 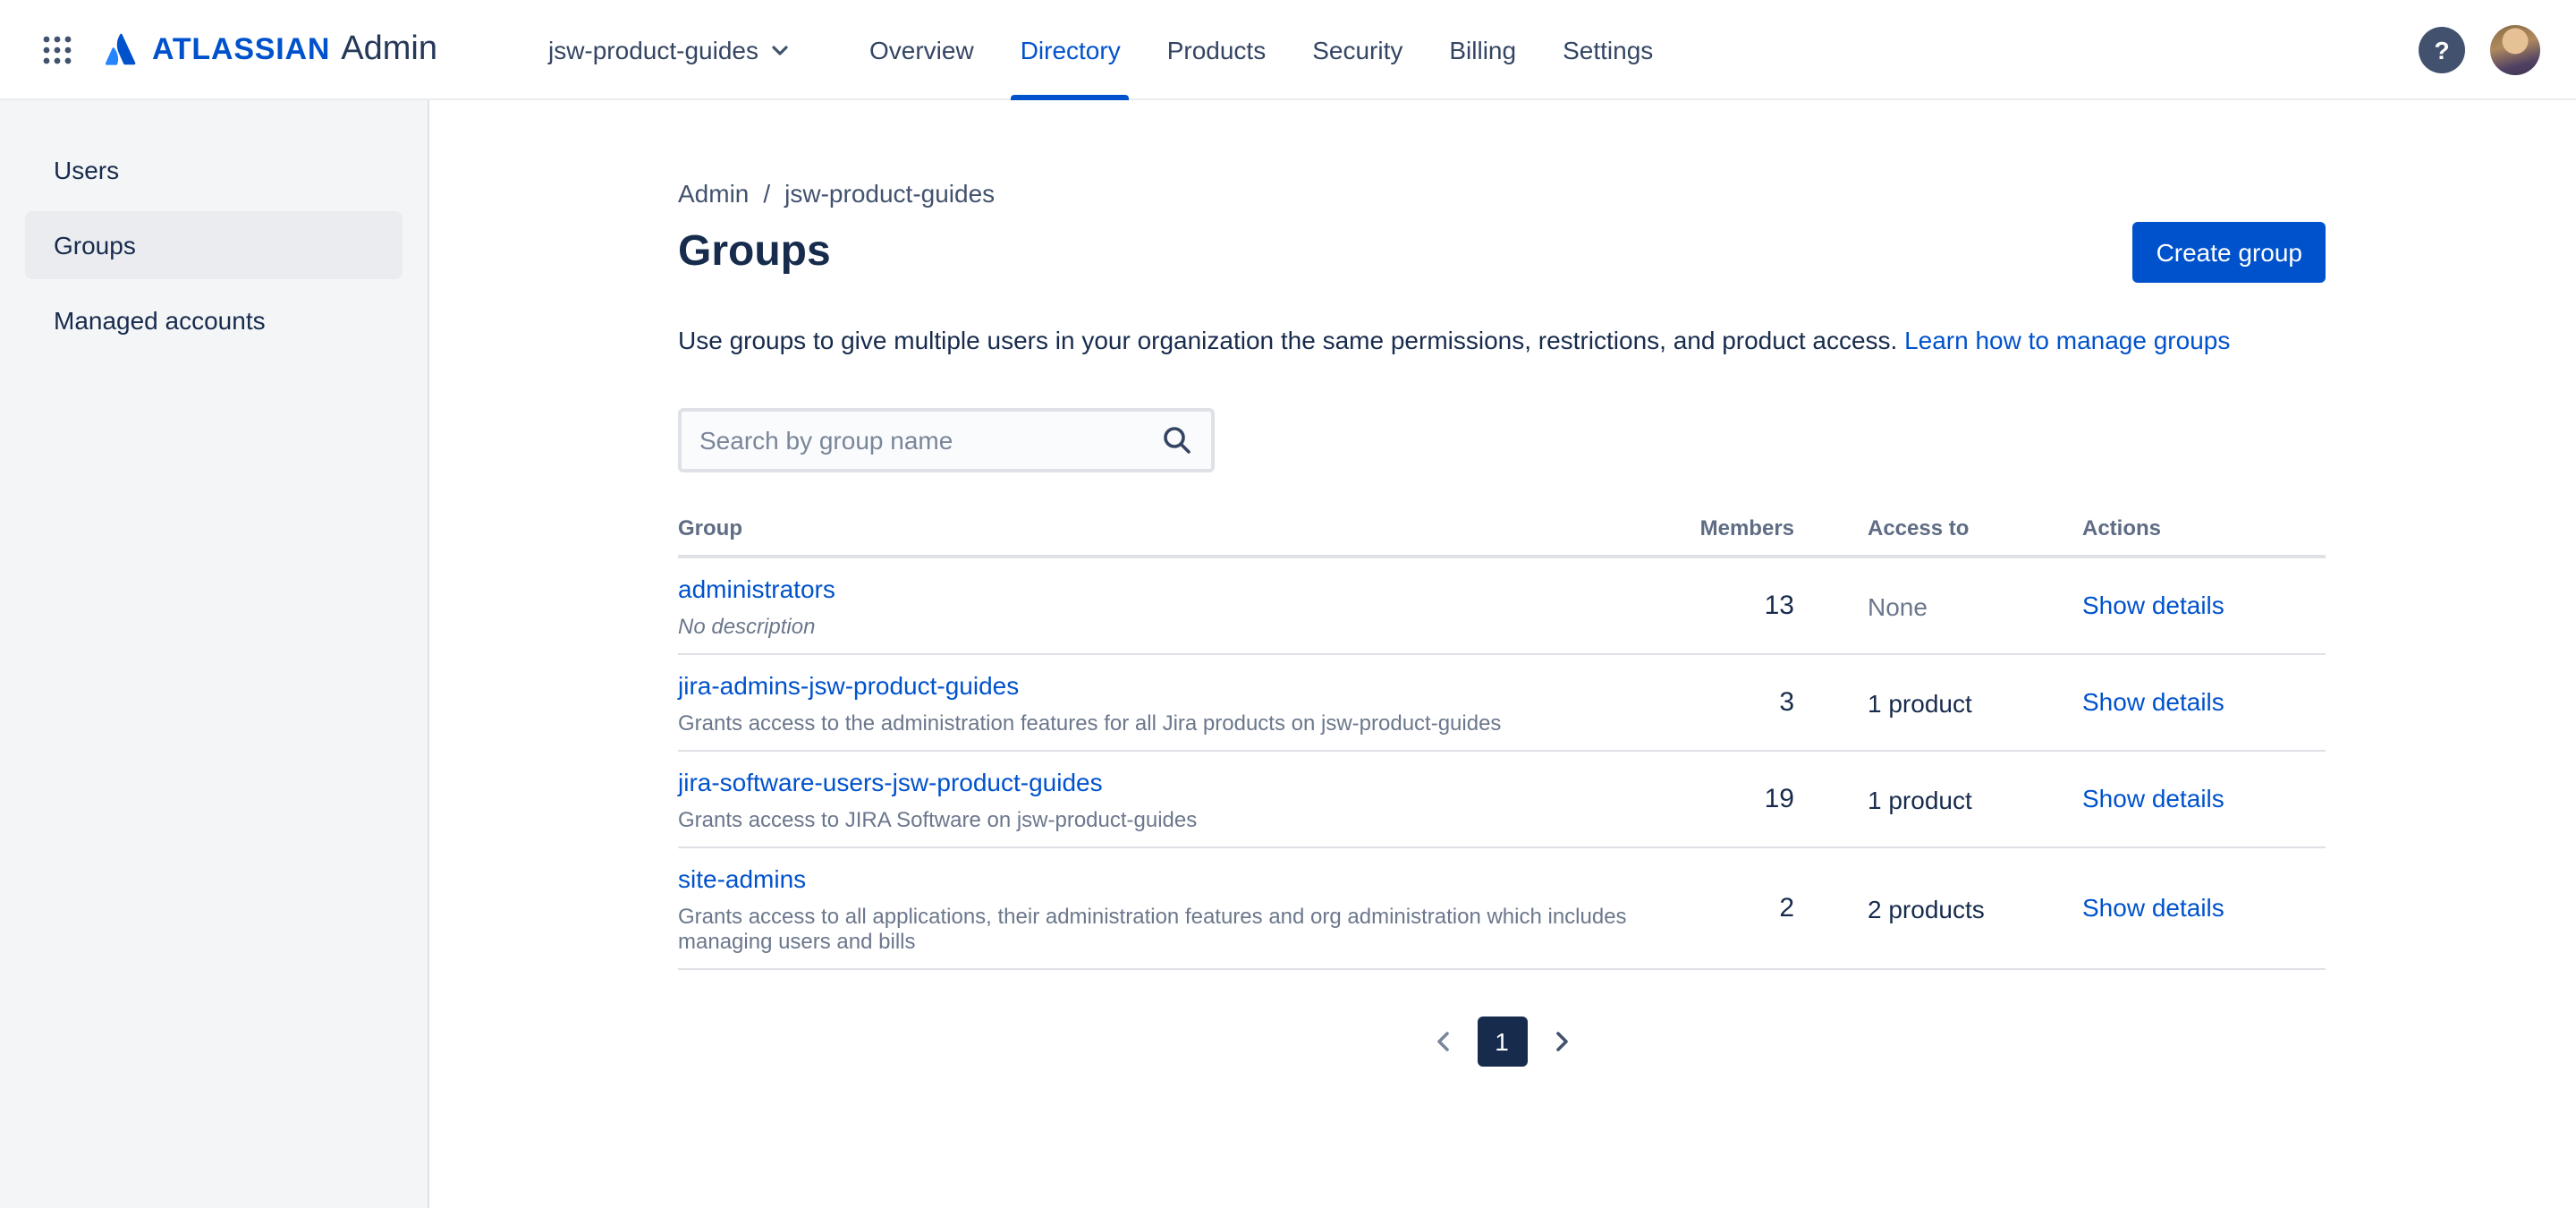 What do you see at coordinates (2229, 252) in the screenshot?
I see `create-group-button: Create group` at bounding box center [2229, 252].